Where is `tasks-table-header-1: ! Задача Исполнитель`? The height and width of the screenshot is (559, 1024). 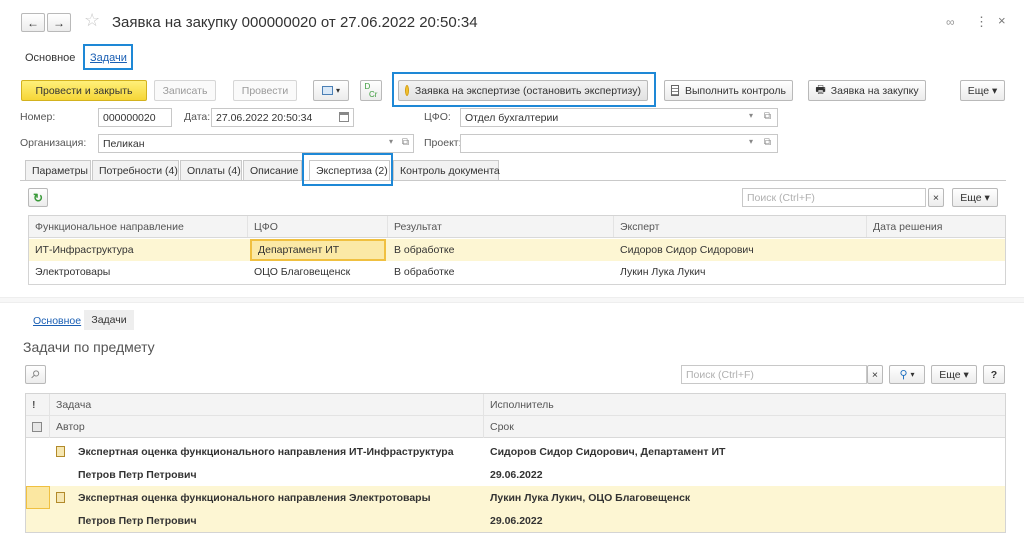 tasks-table-header-1: ! Задача Исполнитель is located at coordinates (515, 405).